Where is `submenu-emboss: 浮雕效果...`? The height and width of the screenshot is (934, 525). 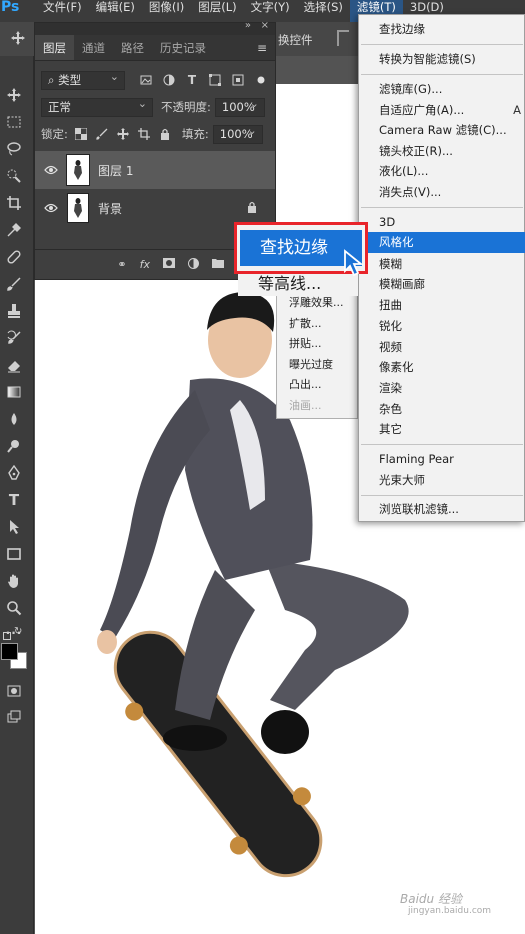 submenu-emboss: 浮雕效果... is located at coordinates (317, 303).